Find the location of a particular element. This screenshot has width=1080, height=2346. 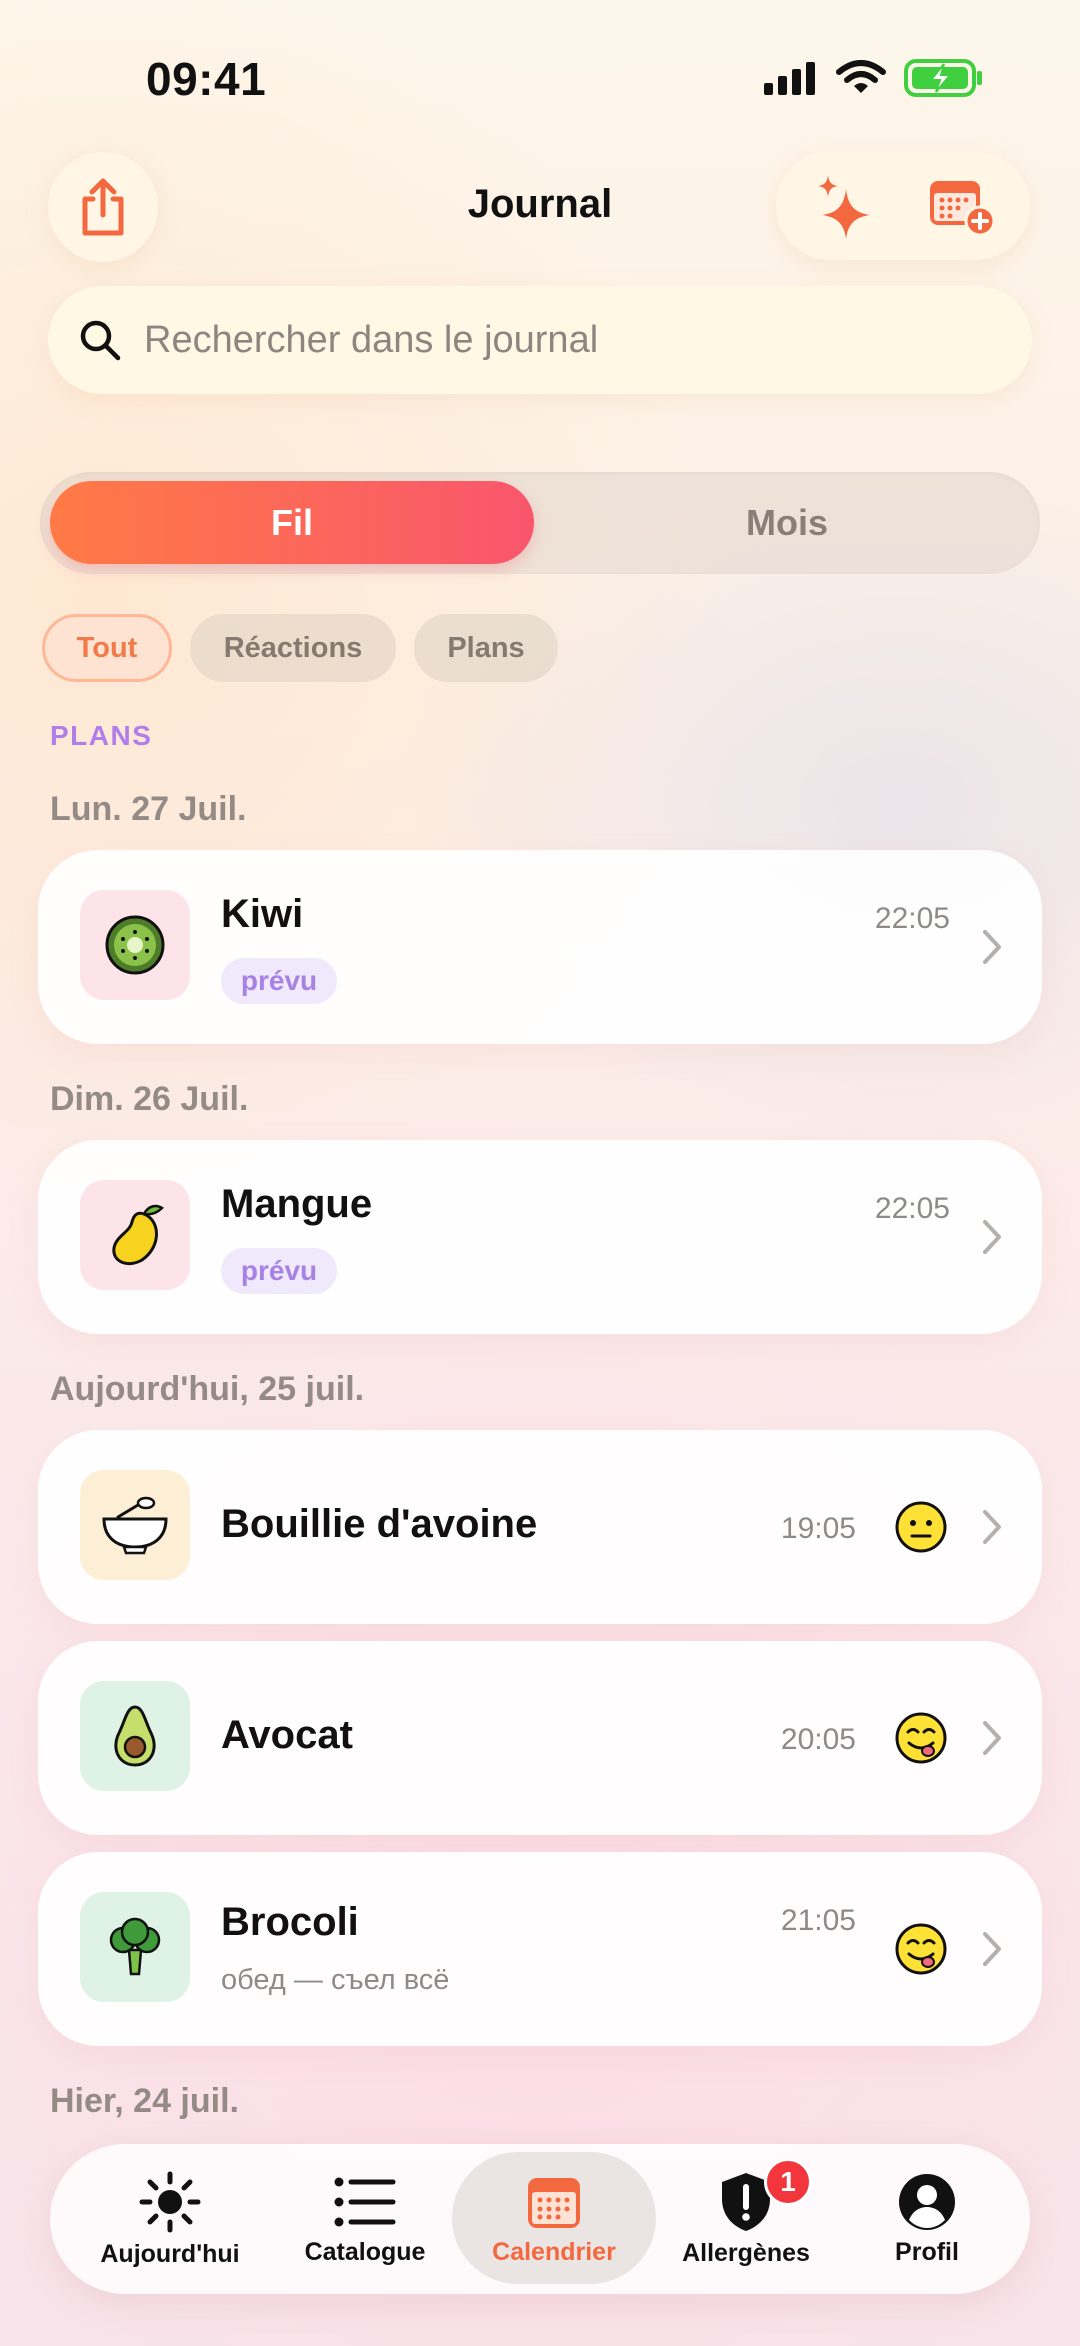

entry-name: Mangue is located at coordinates (297, 1204).